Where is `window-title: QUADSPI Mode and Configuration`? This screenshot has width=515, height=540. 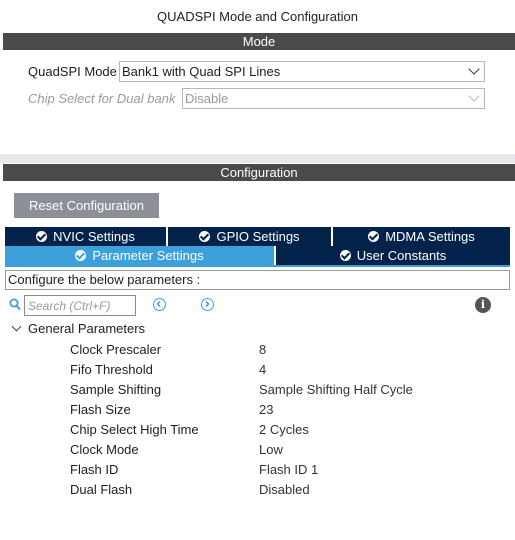 window-title: QUADSPI Mode and Configuration is located at coordinates (257, 16).